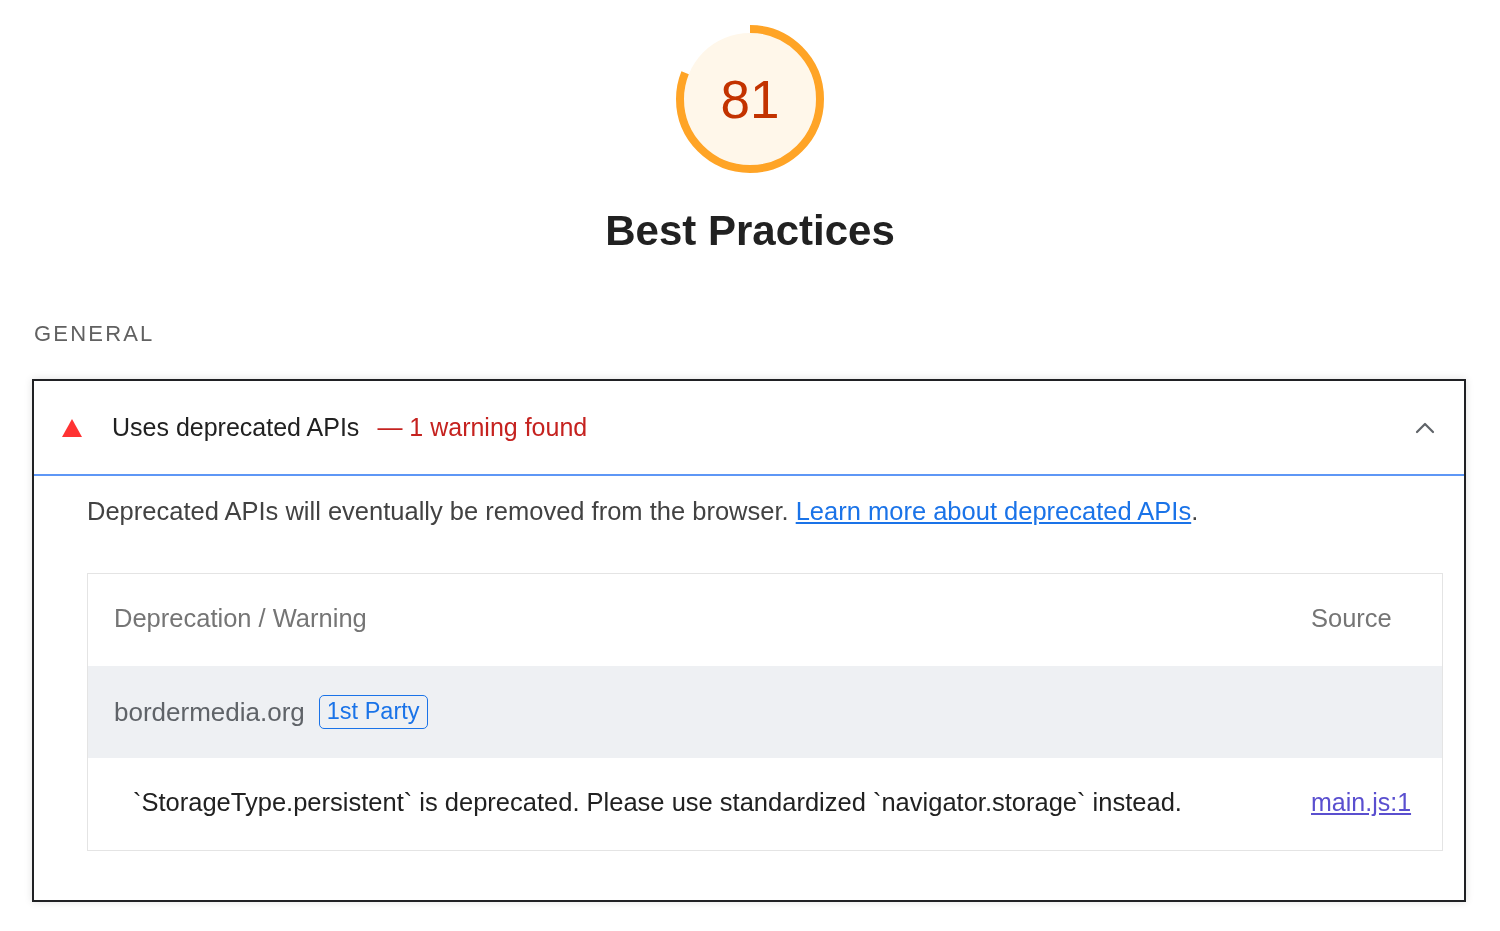 This screenshot has width=1500, height=931. Describe the element at coordinates (482, 427) in the screenshot. I see `audit-summary: — 1 warning found` at that location.